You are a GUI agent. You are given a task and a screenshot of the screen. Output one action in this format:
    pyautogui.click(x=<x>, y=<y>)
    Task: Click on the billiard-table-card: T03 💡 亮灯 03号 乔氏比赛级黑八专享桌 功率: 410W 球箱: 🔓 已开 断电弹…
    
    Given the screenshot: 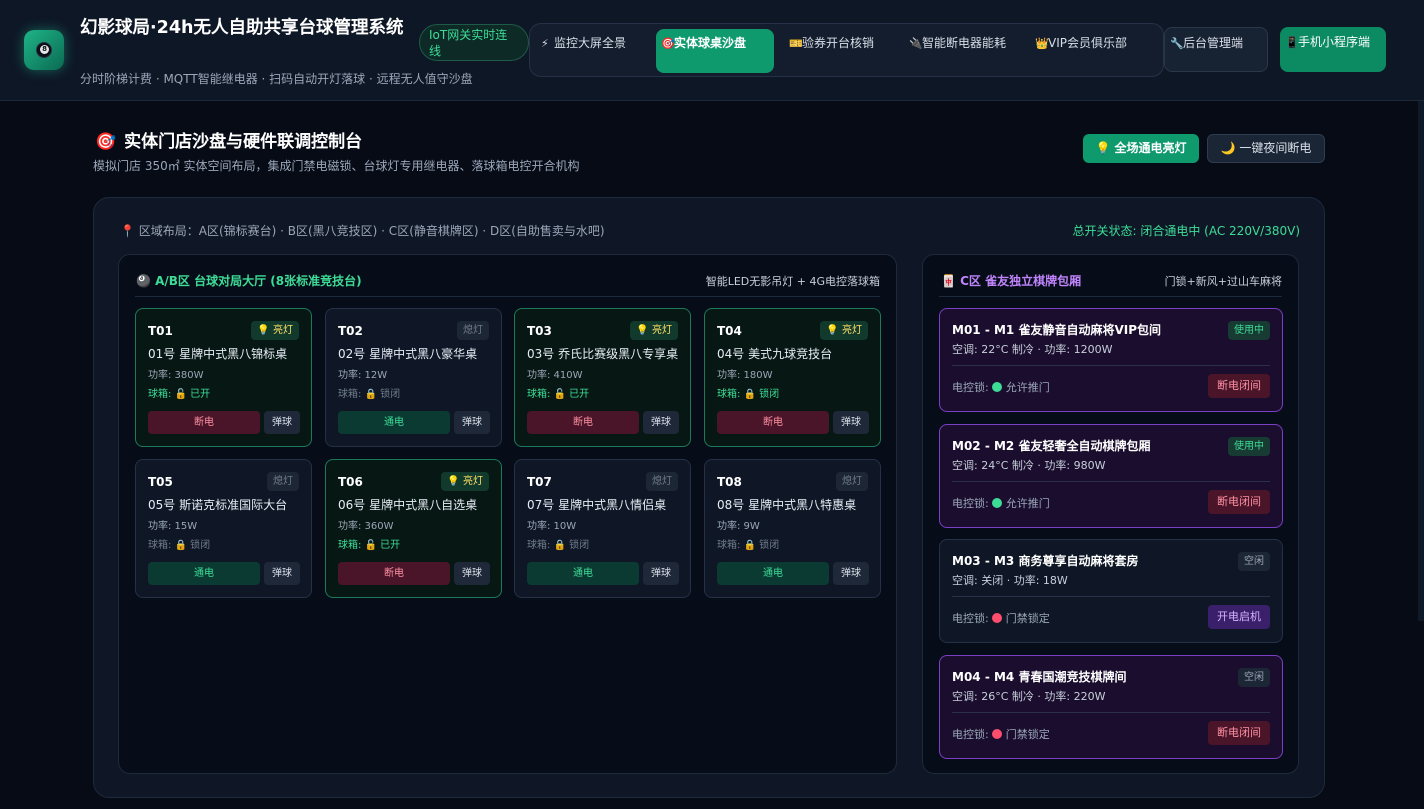 What is the action you would take?
    pyautogui.click(x=602, y=377)
    